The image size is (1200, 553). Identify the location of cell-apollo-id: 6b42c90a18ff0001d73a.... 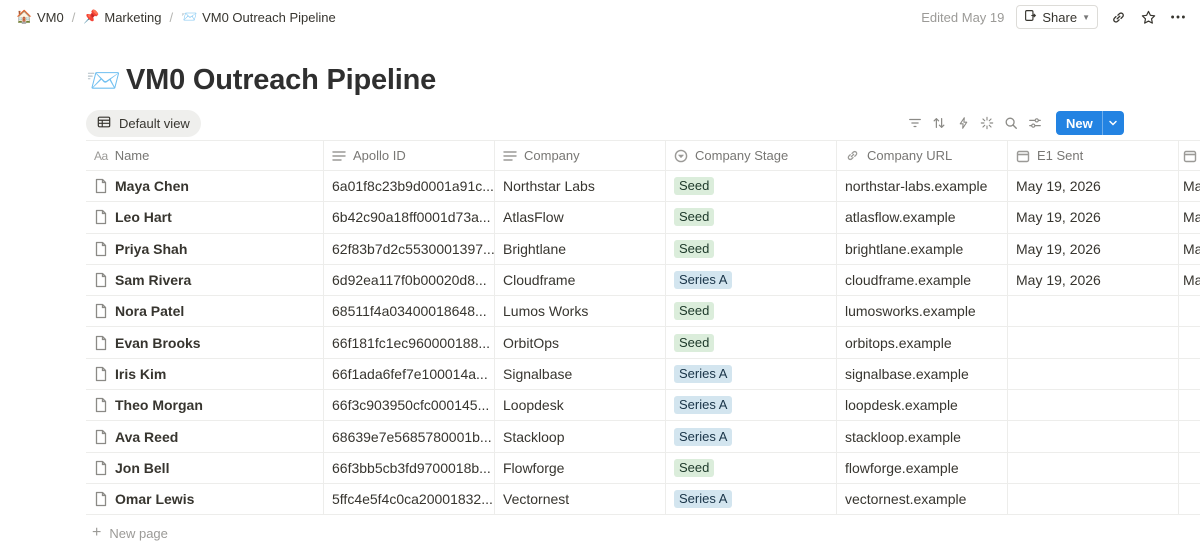
(409, 217).